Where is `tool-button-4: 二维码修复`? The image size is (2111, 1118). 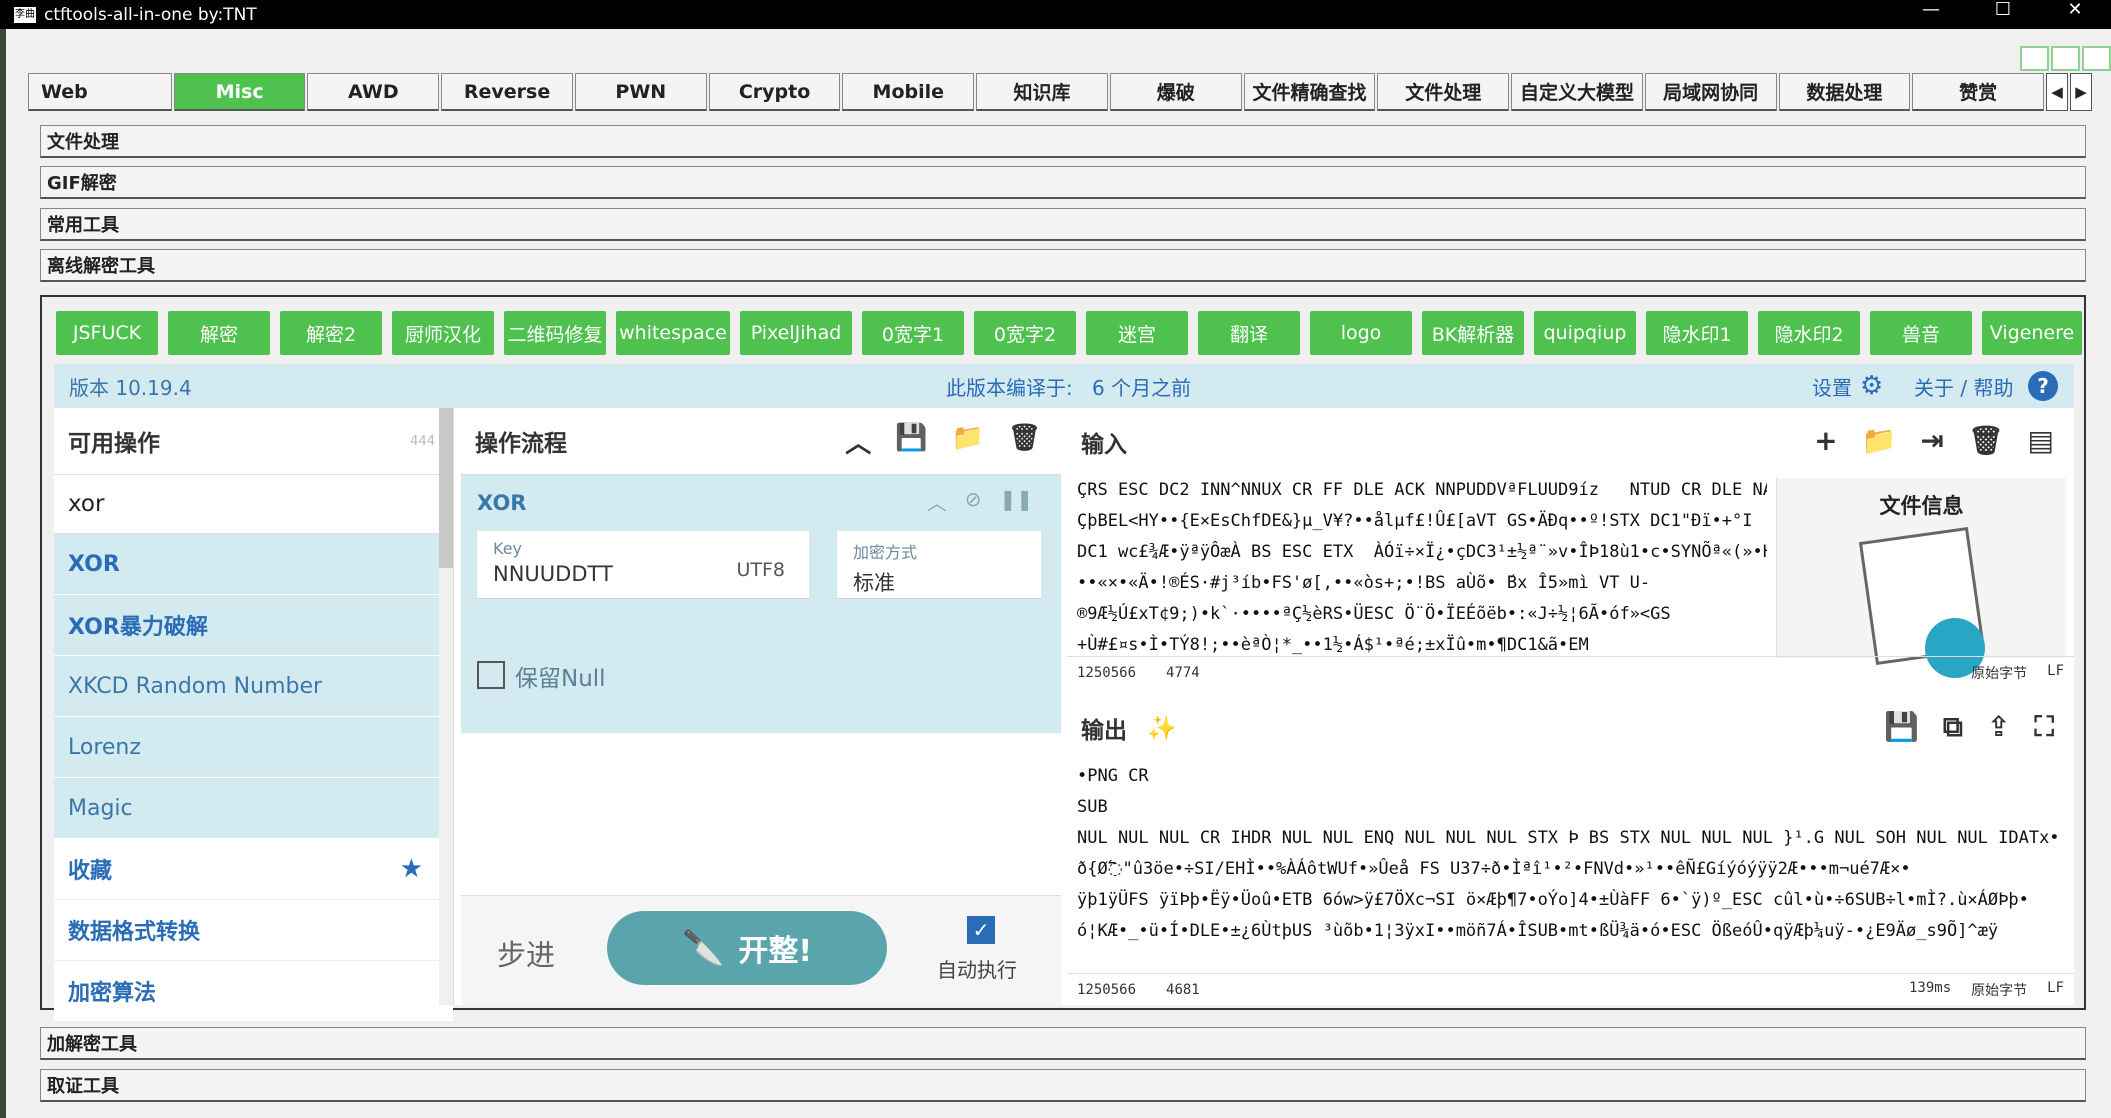 tool-button-4: 二维码修复 is located at coordinates (555, 333).